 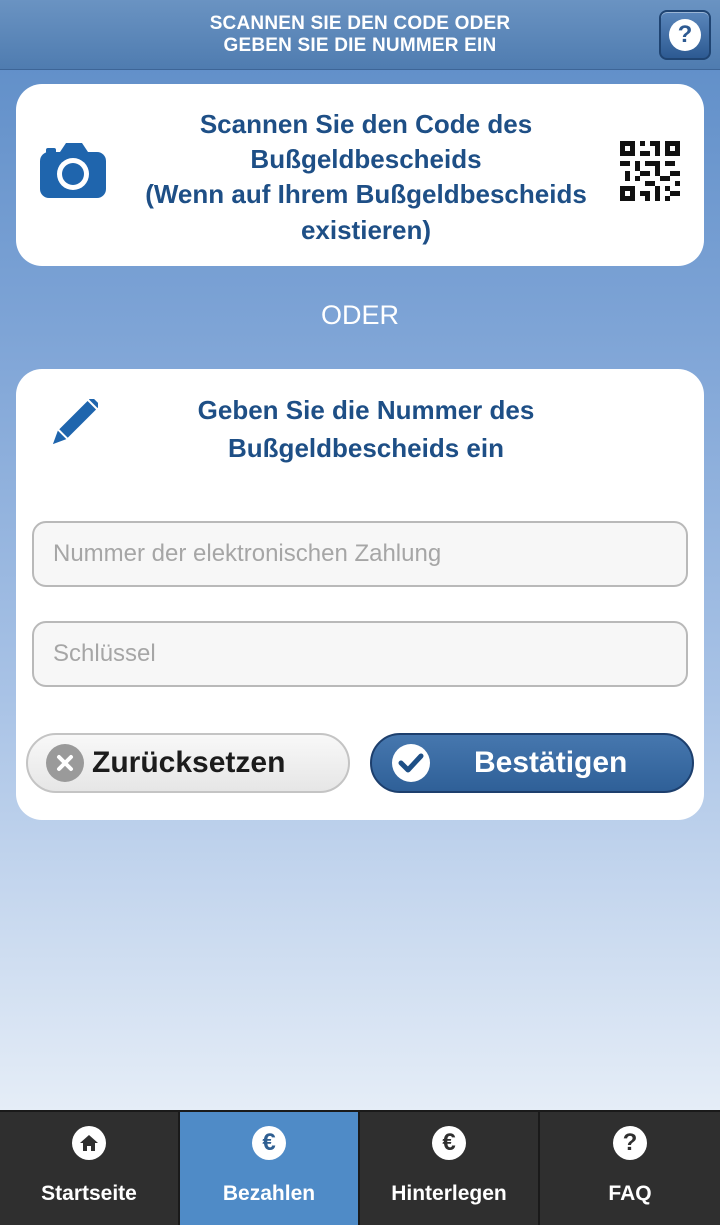 What do you see at coordinates (270, 1167) in the screenshot?
I see `nav-item-bezahlen: € Bezahlen` at bounding box center [270, 1167].